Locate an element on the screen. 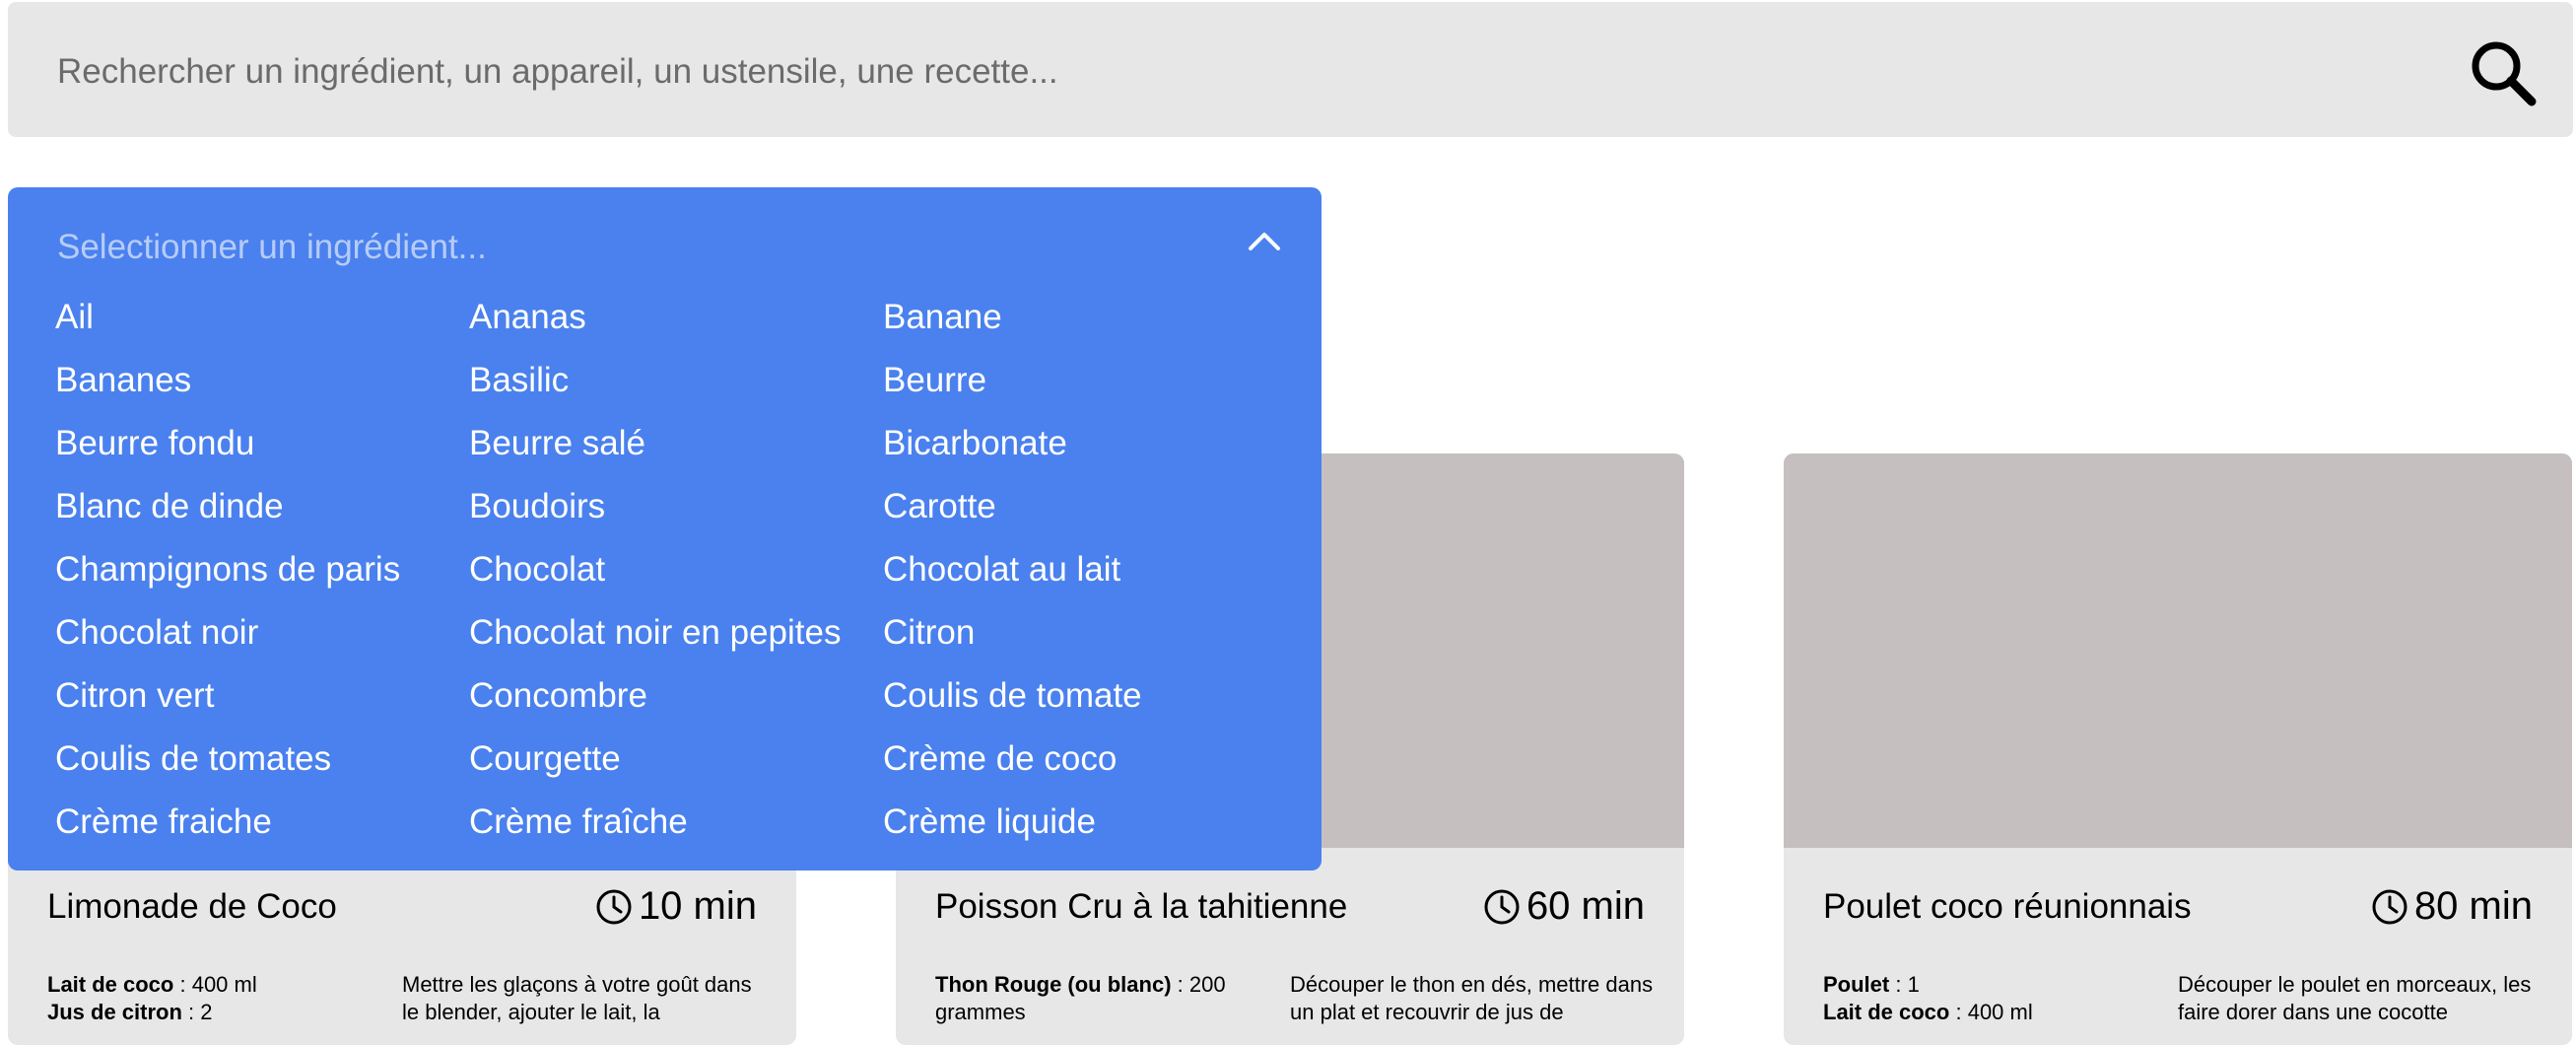 The width and height of the screenshot is (2576, 1045). ingredient-option: Citron vert is located at coordinates (262, 696).